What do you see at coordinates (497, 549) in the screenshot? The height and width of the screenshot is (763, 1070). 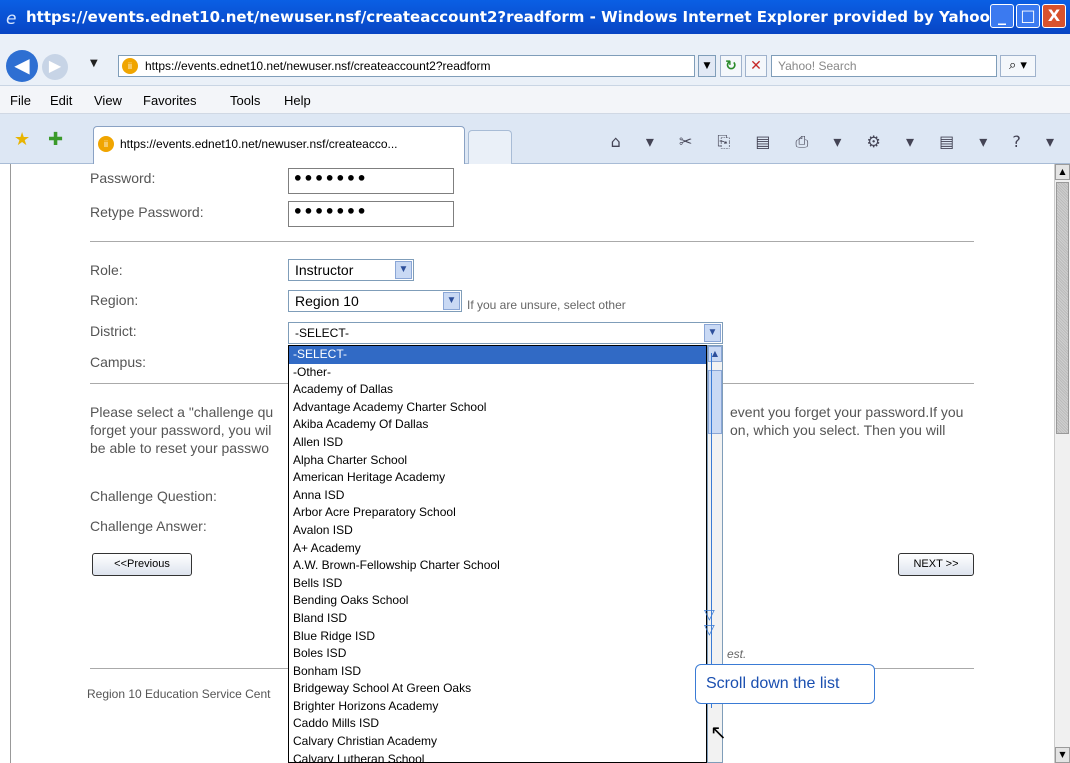 I see `district-option: A+ Academy` at bounding box center [497, 549].